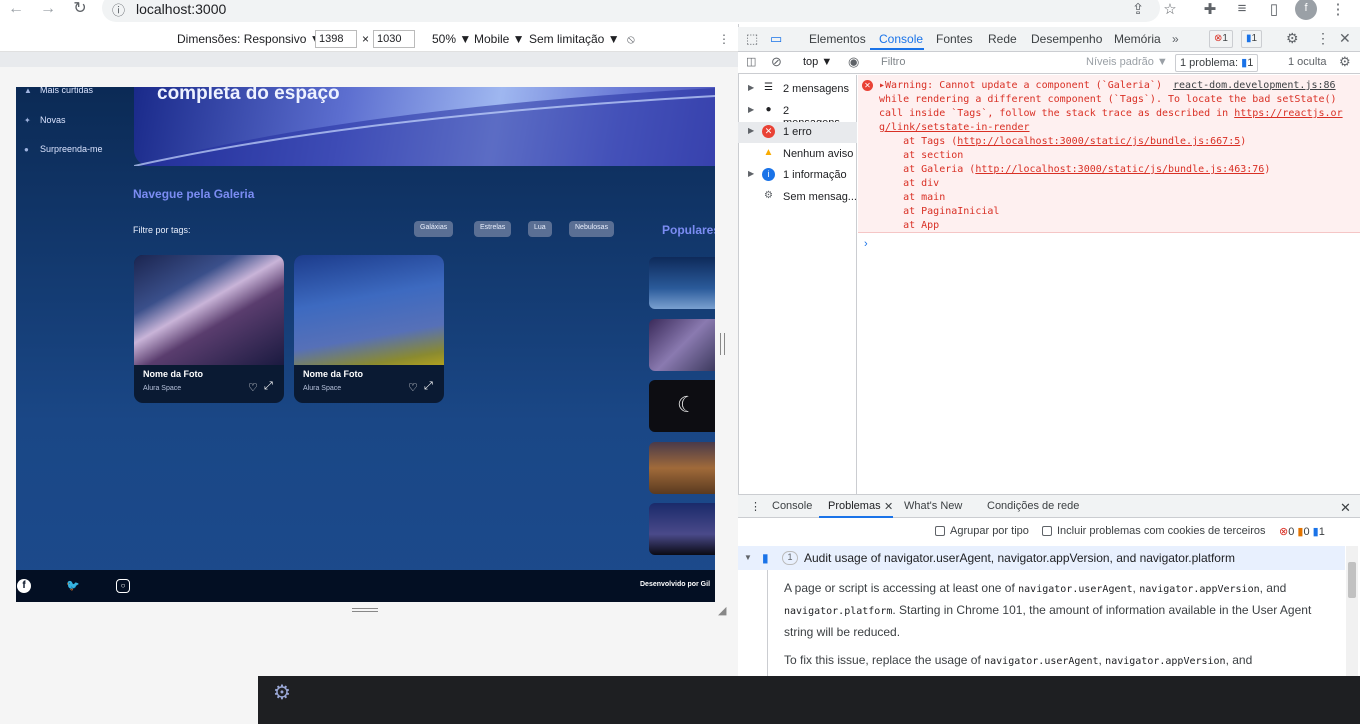  Describe the element at coordinates (1323, 38) in the screenshot. I see `devtools-menu-icon: ⋮` at that location.